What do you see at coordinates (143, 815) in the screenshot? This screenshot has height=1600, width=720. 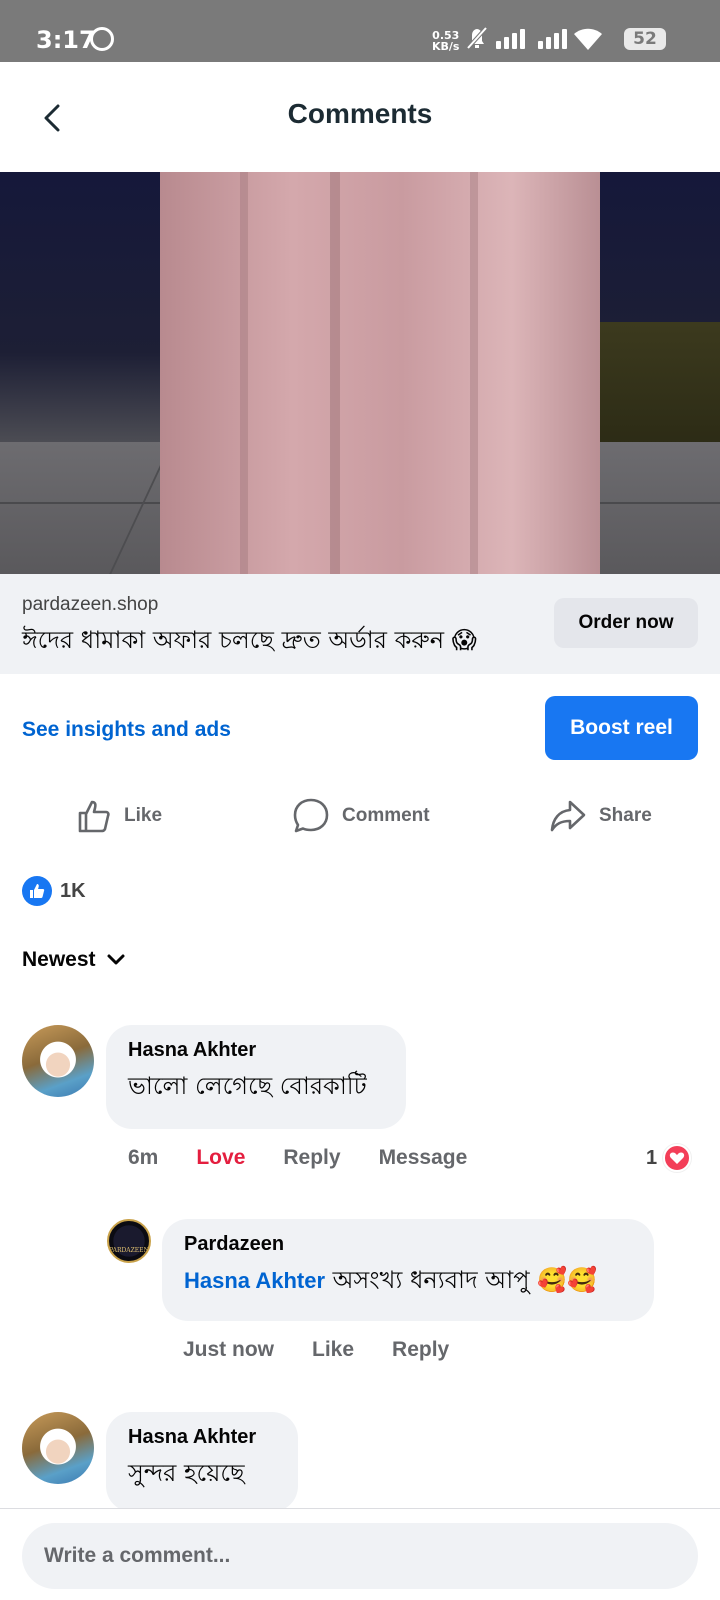 I see `like-label: Like` at bounding box center [143, 815].